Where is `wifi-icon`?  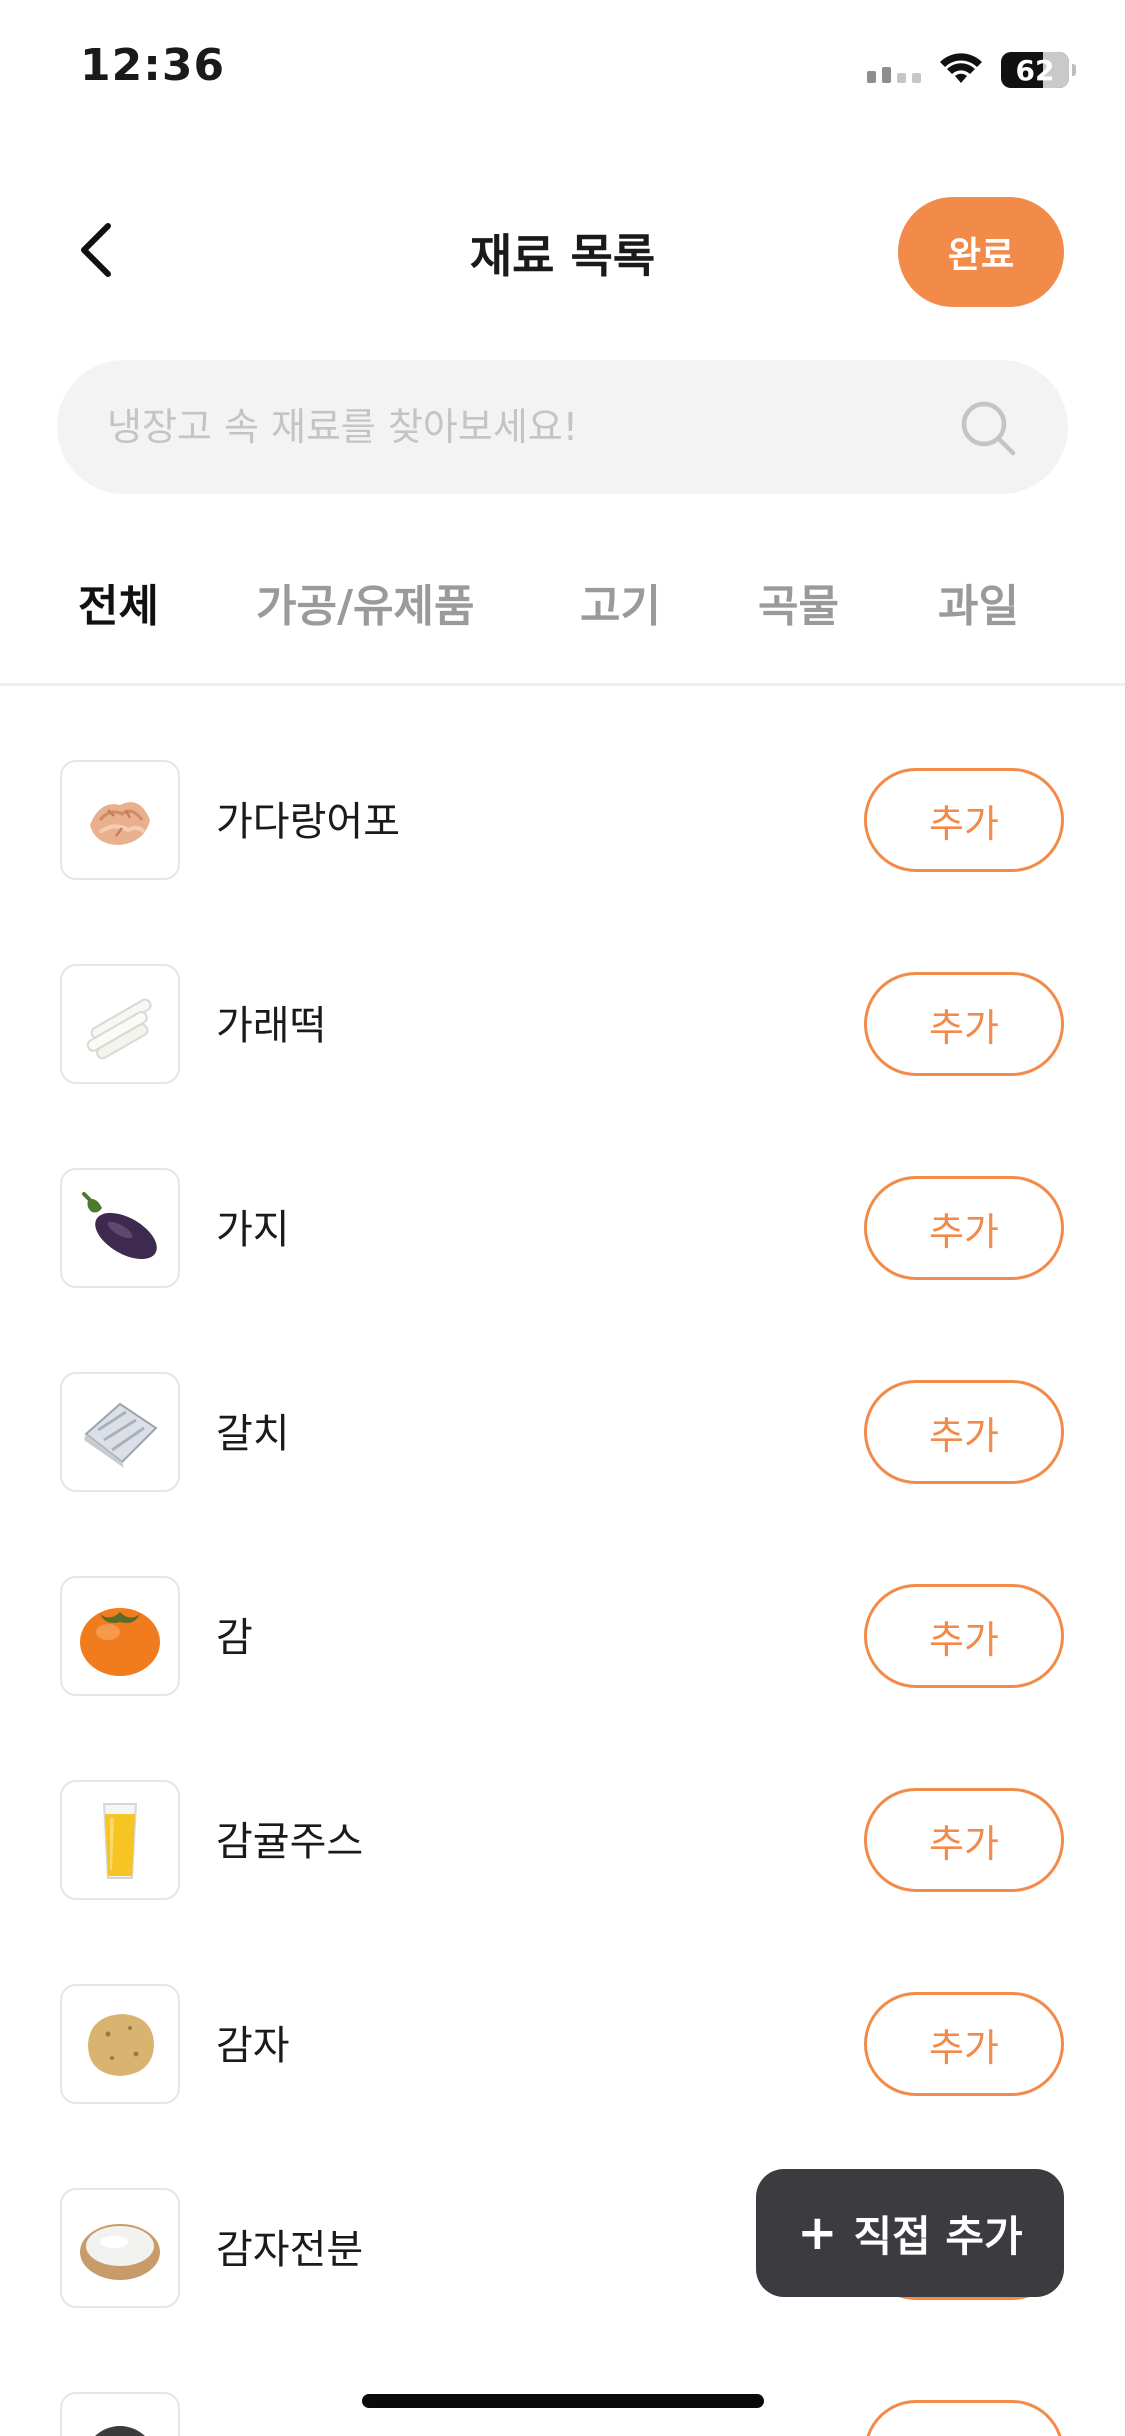
wifi-icon is located at coordinates (961, 68).